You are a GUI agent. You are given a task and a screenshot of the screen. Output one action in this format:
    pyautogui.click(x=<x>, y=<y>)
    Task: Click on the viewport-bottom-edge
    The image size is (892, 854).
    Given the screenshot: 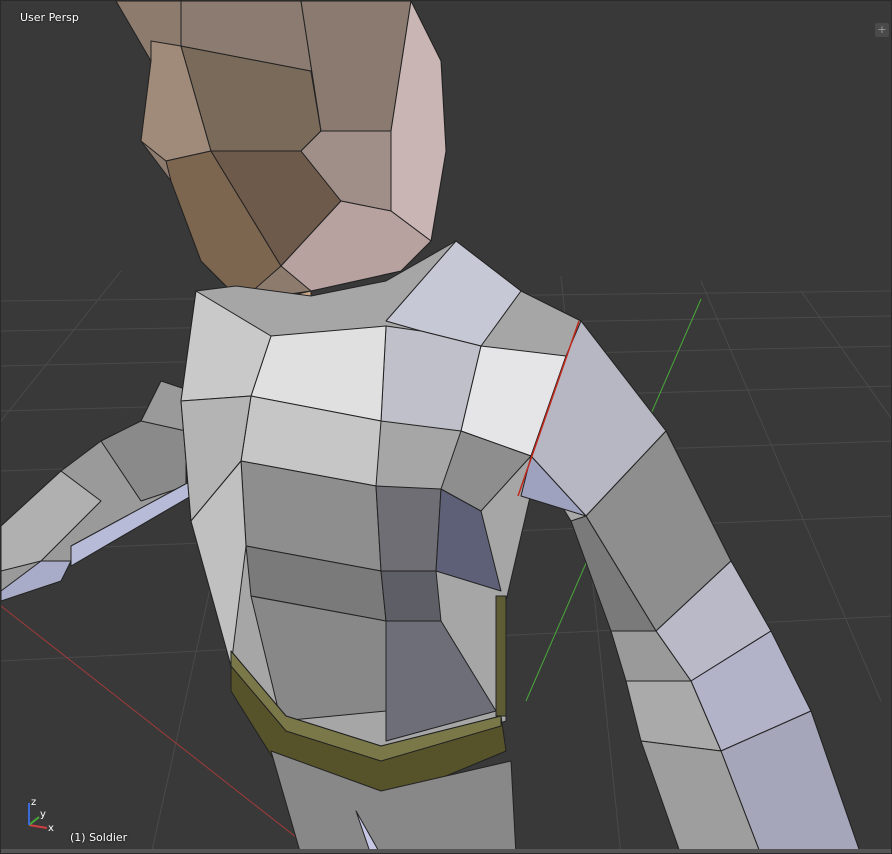 What is the action you would take?
    pyautogui.click(x=446, y=851)
    